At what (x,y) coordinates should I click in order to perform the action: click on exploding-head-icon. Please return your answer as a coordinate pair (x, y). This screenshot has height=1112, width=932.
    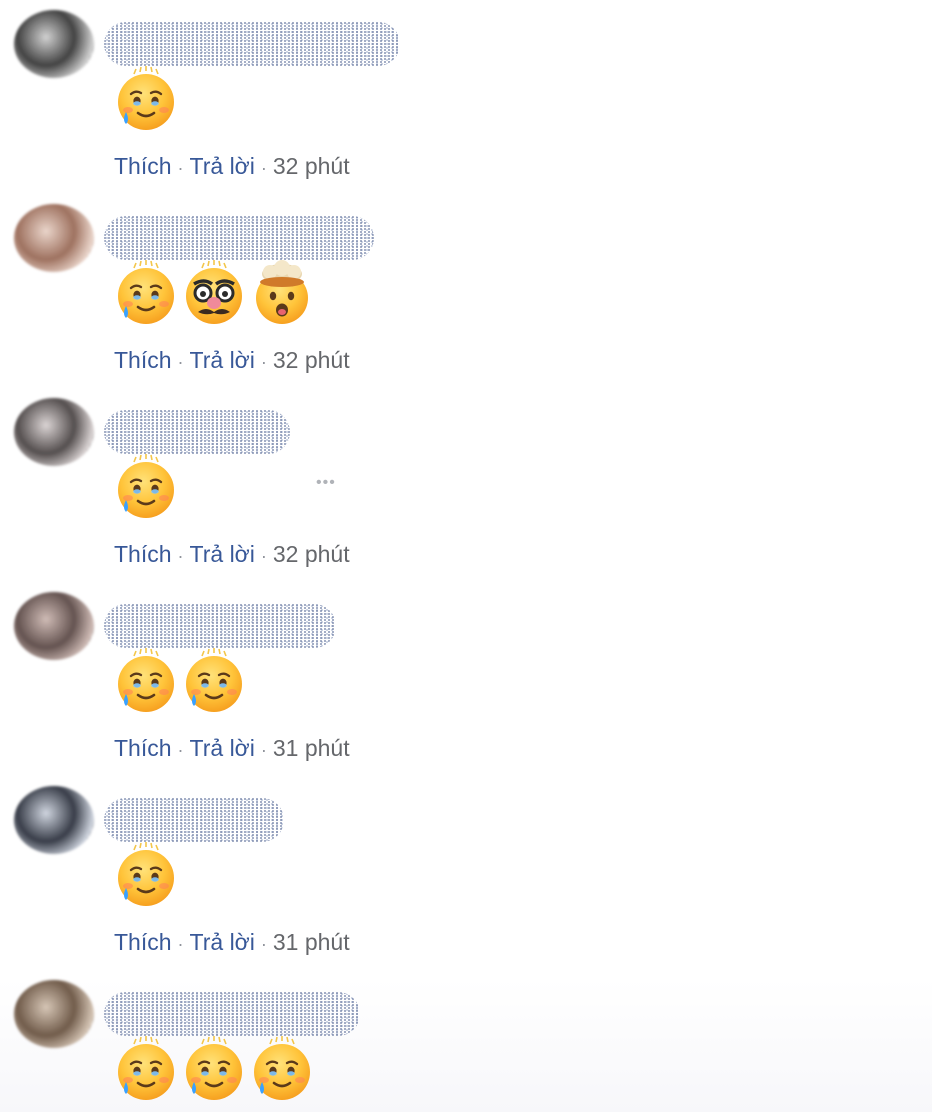
    Looking at the image, I should click on (282, 293).